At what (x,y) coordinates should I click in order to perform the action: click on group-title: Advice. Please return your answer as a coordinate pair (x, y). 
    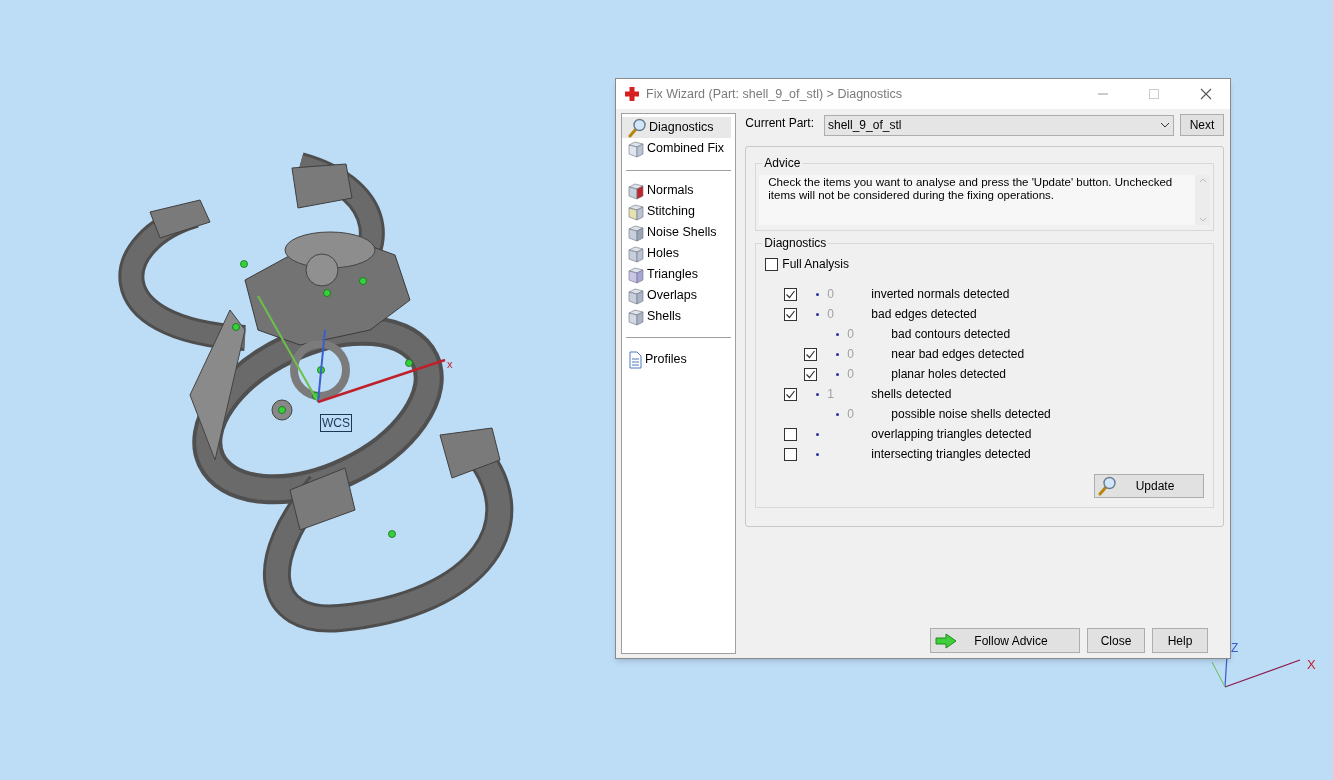
    Looking at the image, I should click on (782, 163).